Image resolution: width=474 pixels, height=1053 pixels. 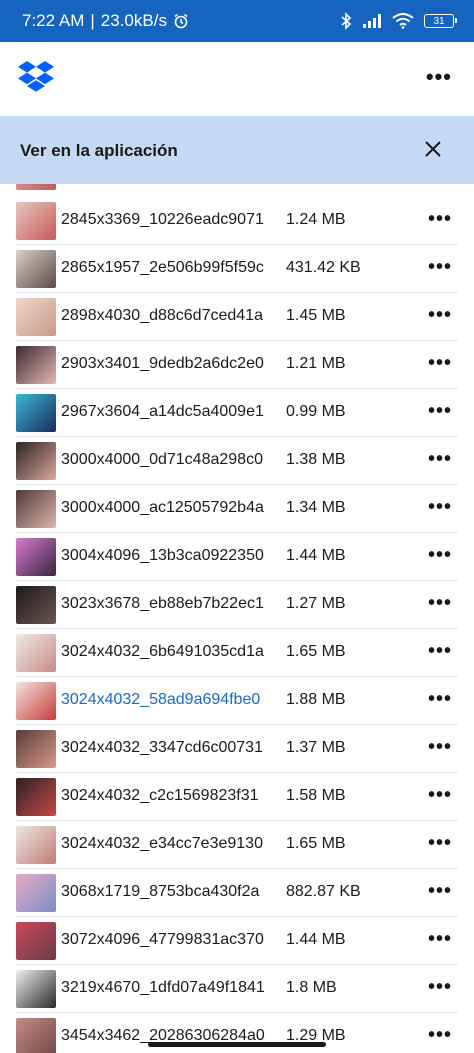 I want to click on file-row: 3004x4096_13b3ca0922350 1.44 MB •••, so click(x=237, y=557).